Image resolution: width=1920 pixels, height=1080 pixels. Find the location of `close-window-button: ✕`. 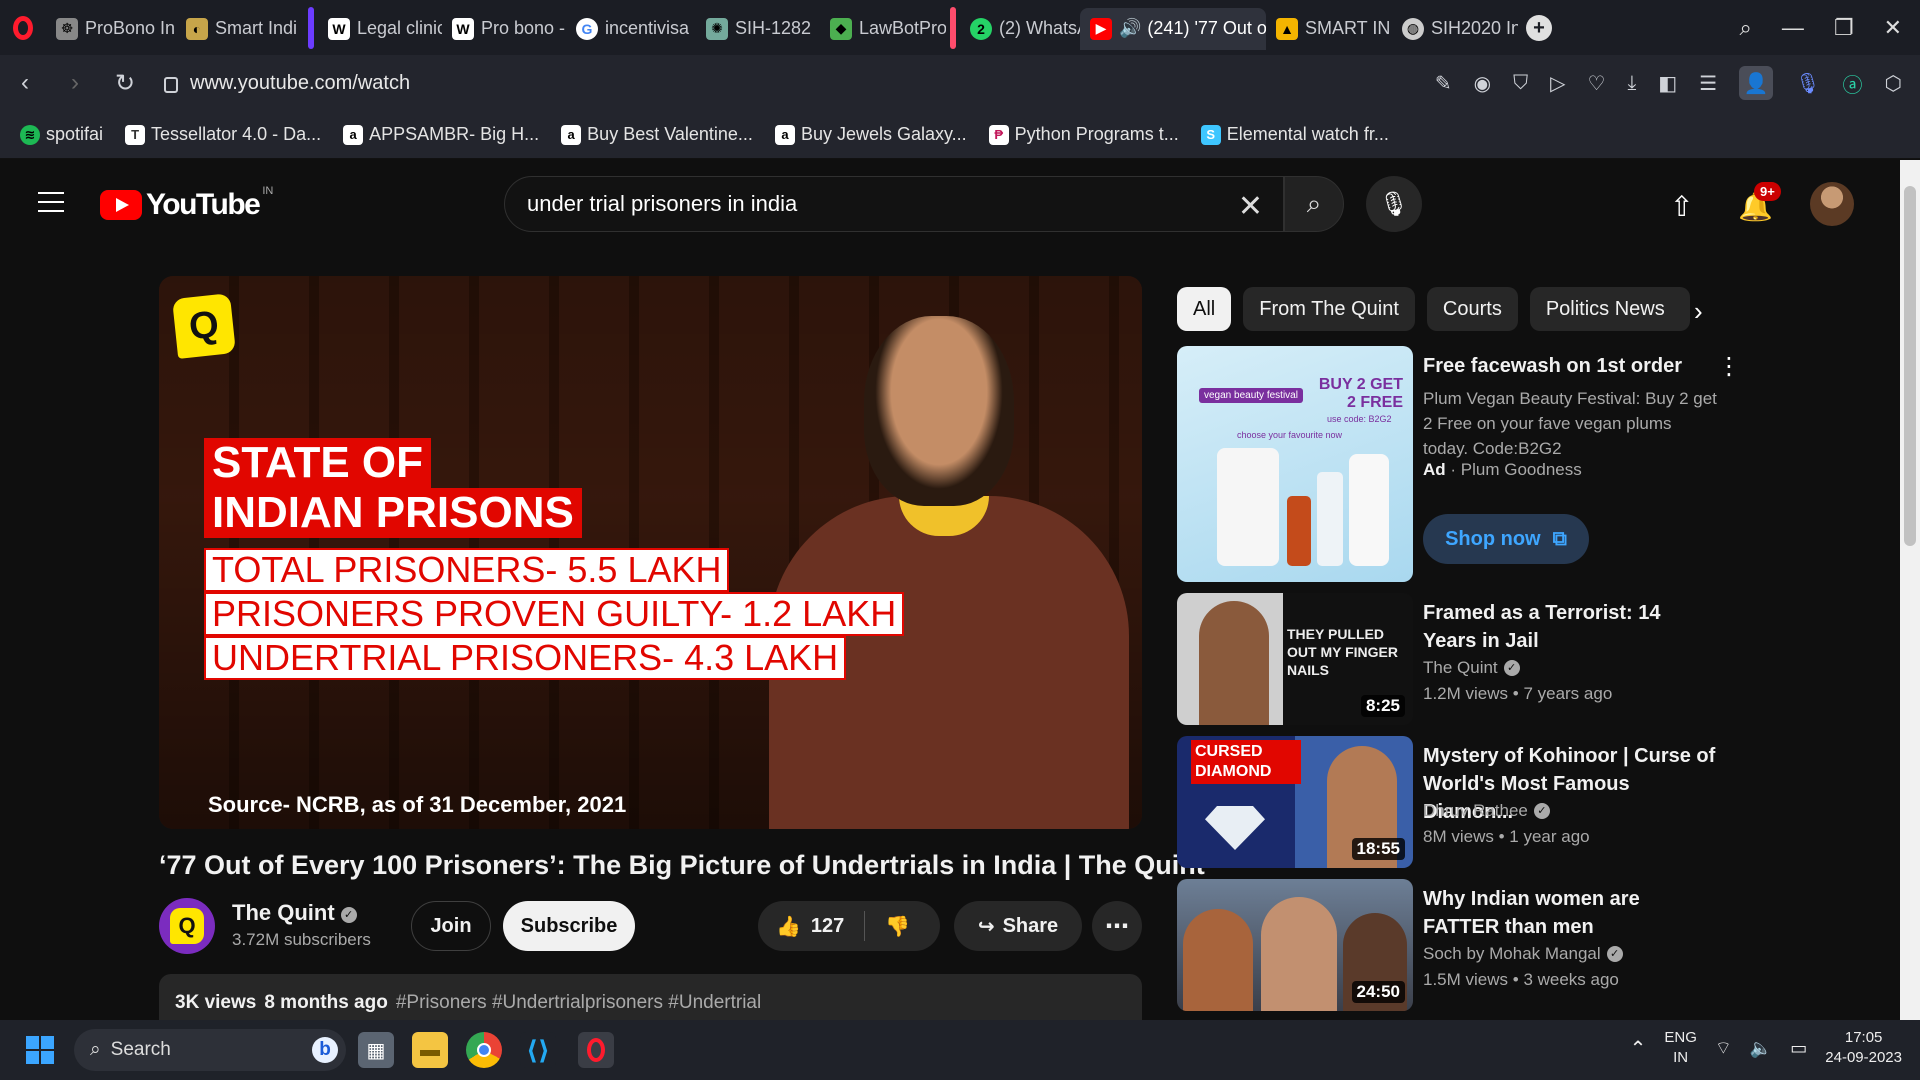

close-window-button: ✕ is located at coordinates (1893, 28).